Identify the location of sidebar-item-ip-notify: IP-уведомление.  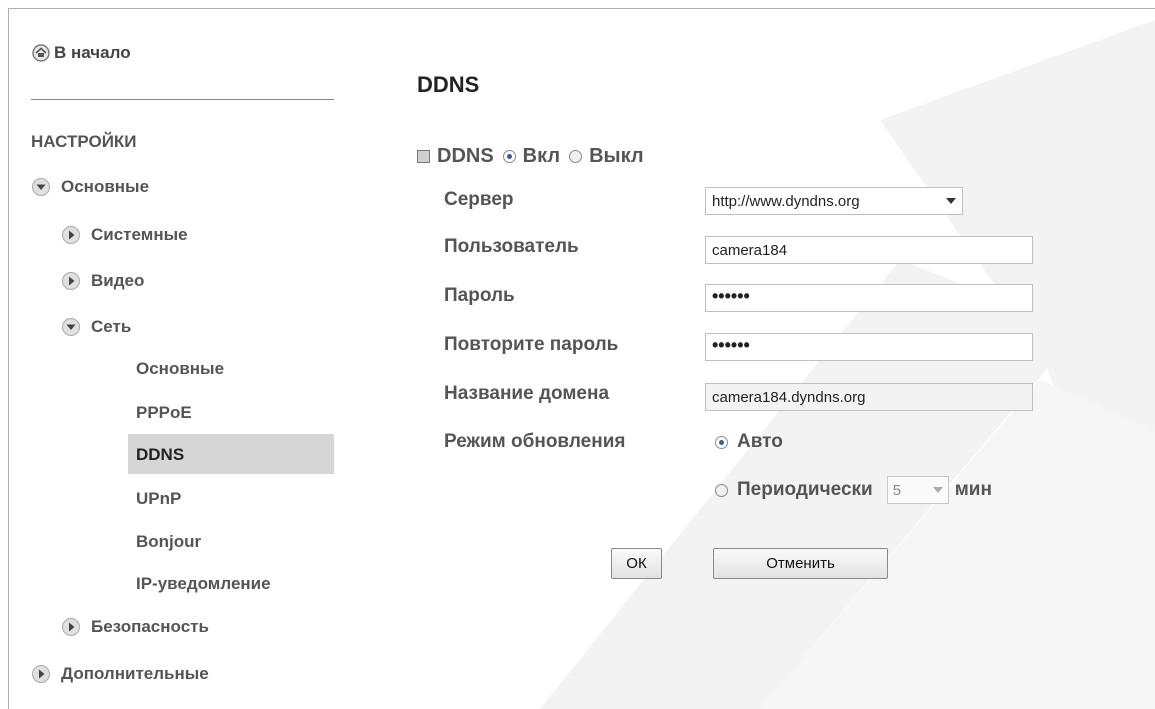
(203, 584).